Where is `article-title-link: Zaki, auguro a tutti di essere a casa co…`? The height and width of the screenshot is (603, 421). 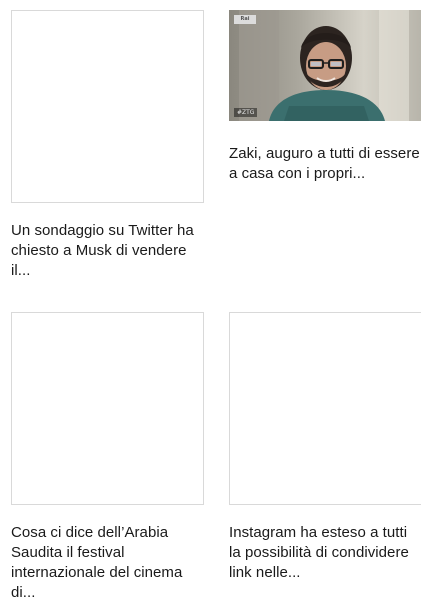
article-title-link: Zaki, auguro a tutti di essere a casa co… is located at coordinates (325, 164).